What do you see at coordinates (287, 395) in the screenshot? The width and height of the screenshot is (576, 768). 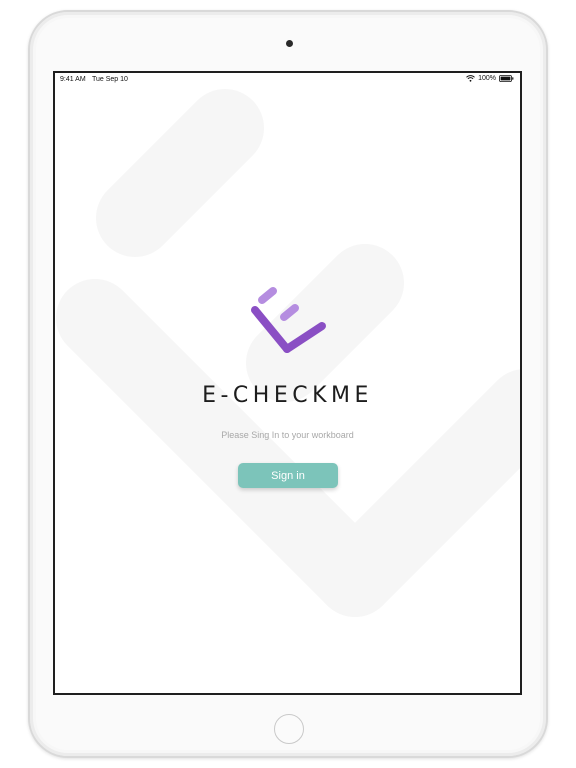 I see `app-title: E-CHECKME` at bounding box center [287, 395].